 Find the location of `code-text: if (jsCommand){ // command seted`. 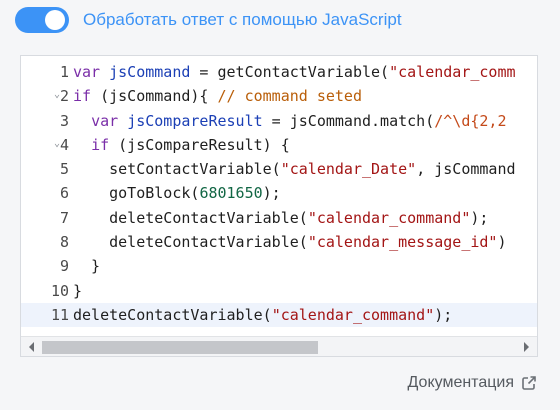

code-text: if (jsCommand){ // command seted is located at coordinates (217, 96).